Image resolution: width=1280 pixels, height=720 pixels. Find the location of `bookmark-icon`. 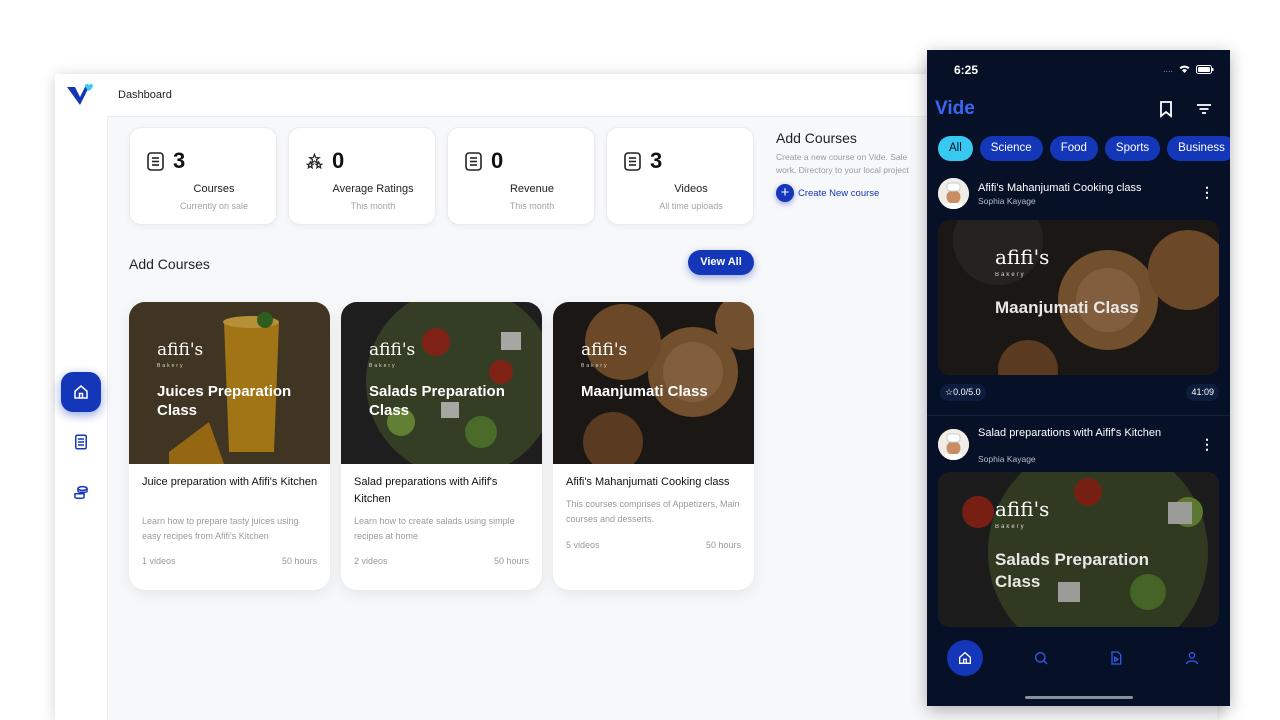

bookmark-icon is located at coordinates (1166, 109).